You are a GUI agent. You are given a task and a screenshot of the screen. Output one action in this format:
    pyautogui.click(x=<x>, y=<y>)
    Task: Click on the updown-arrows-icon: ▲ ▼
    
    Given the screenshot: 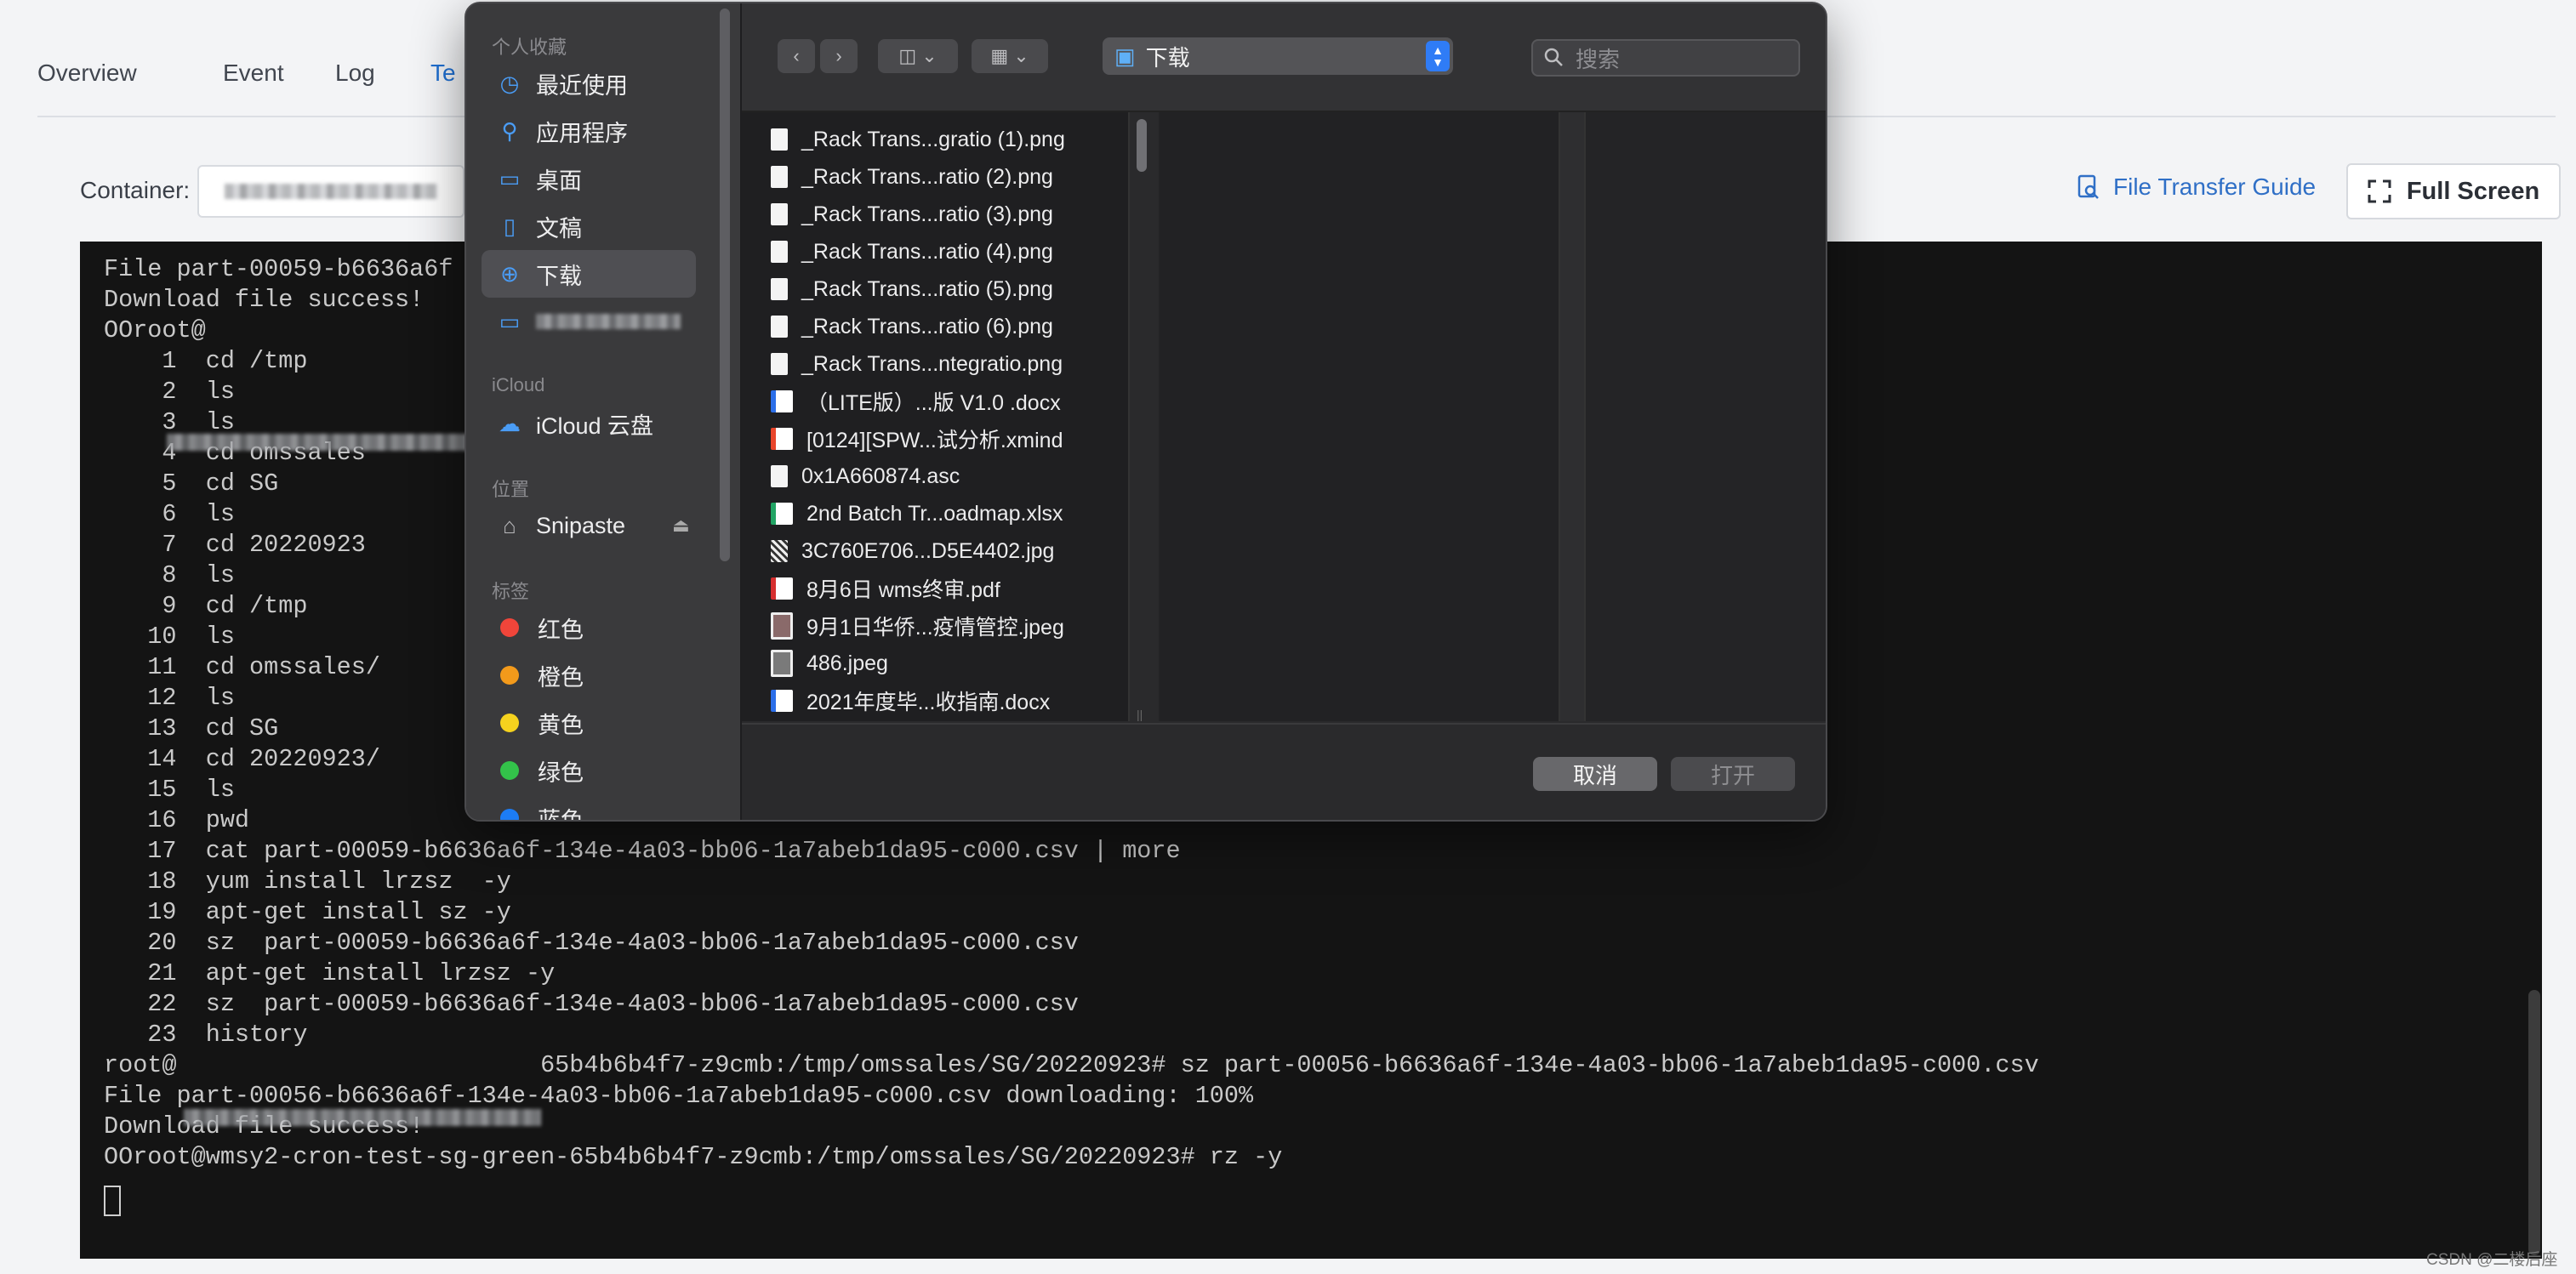 What is the action you would take?
    pyautogui.click(x=1438, y=56)
    